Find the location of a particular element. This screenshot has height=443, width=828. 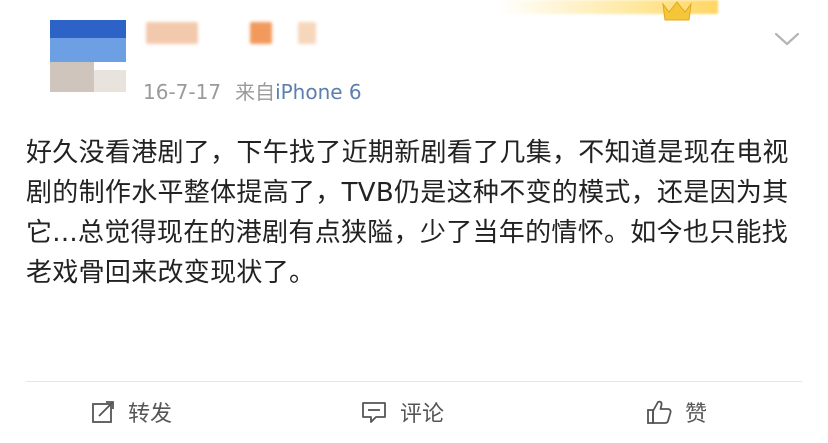

post-date: 16-7-17 is located at coordinates (182, 92).